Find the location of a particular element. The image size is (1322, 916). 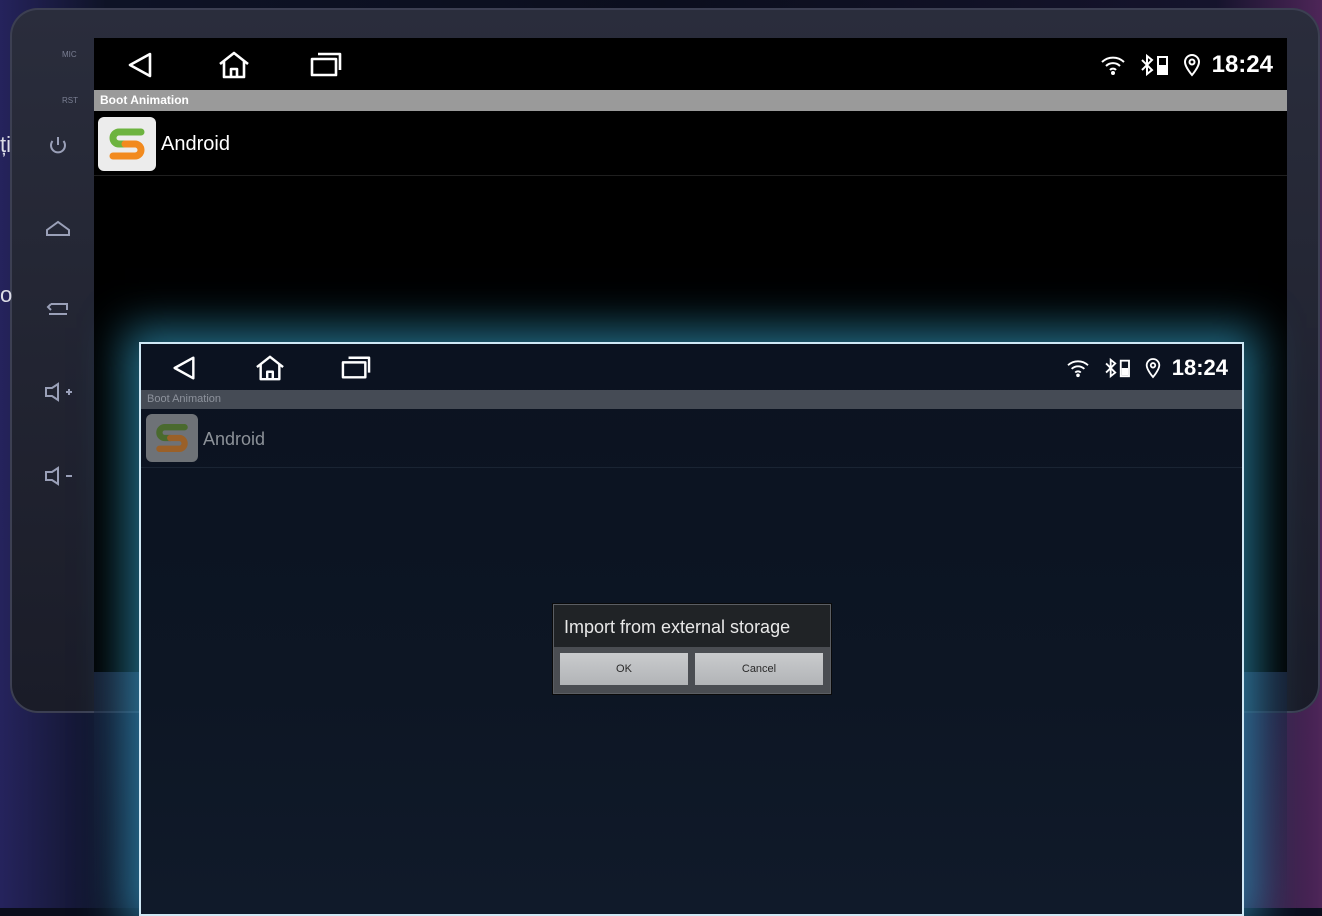

app-logo-icon is located at coordinates (127, 144).